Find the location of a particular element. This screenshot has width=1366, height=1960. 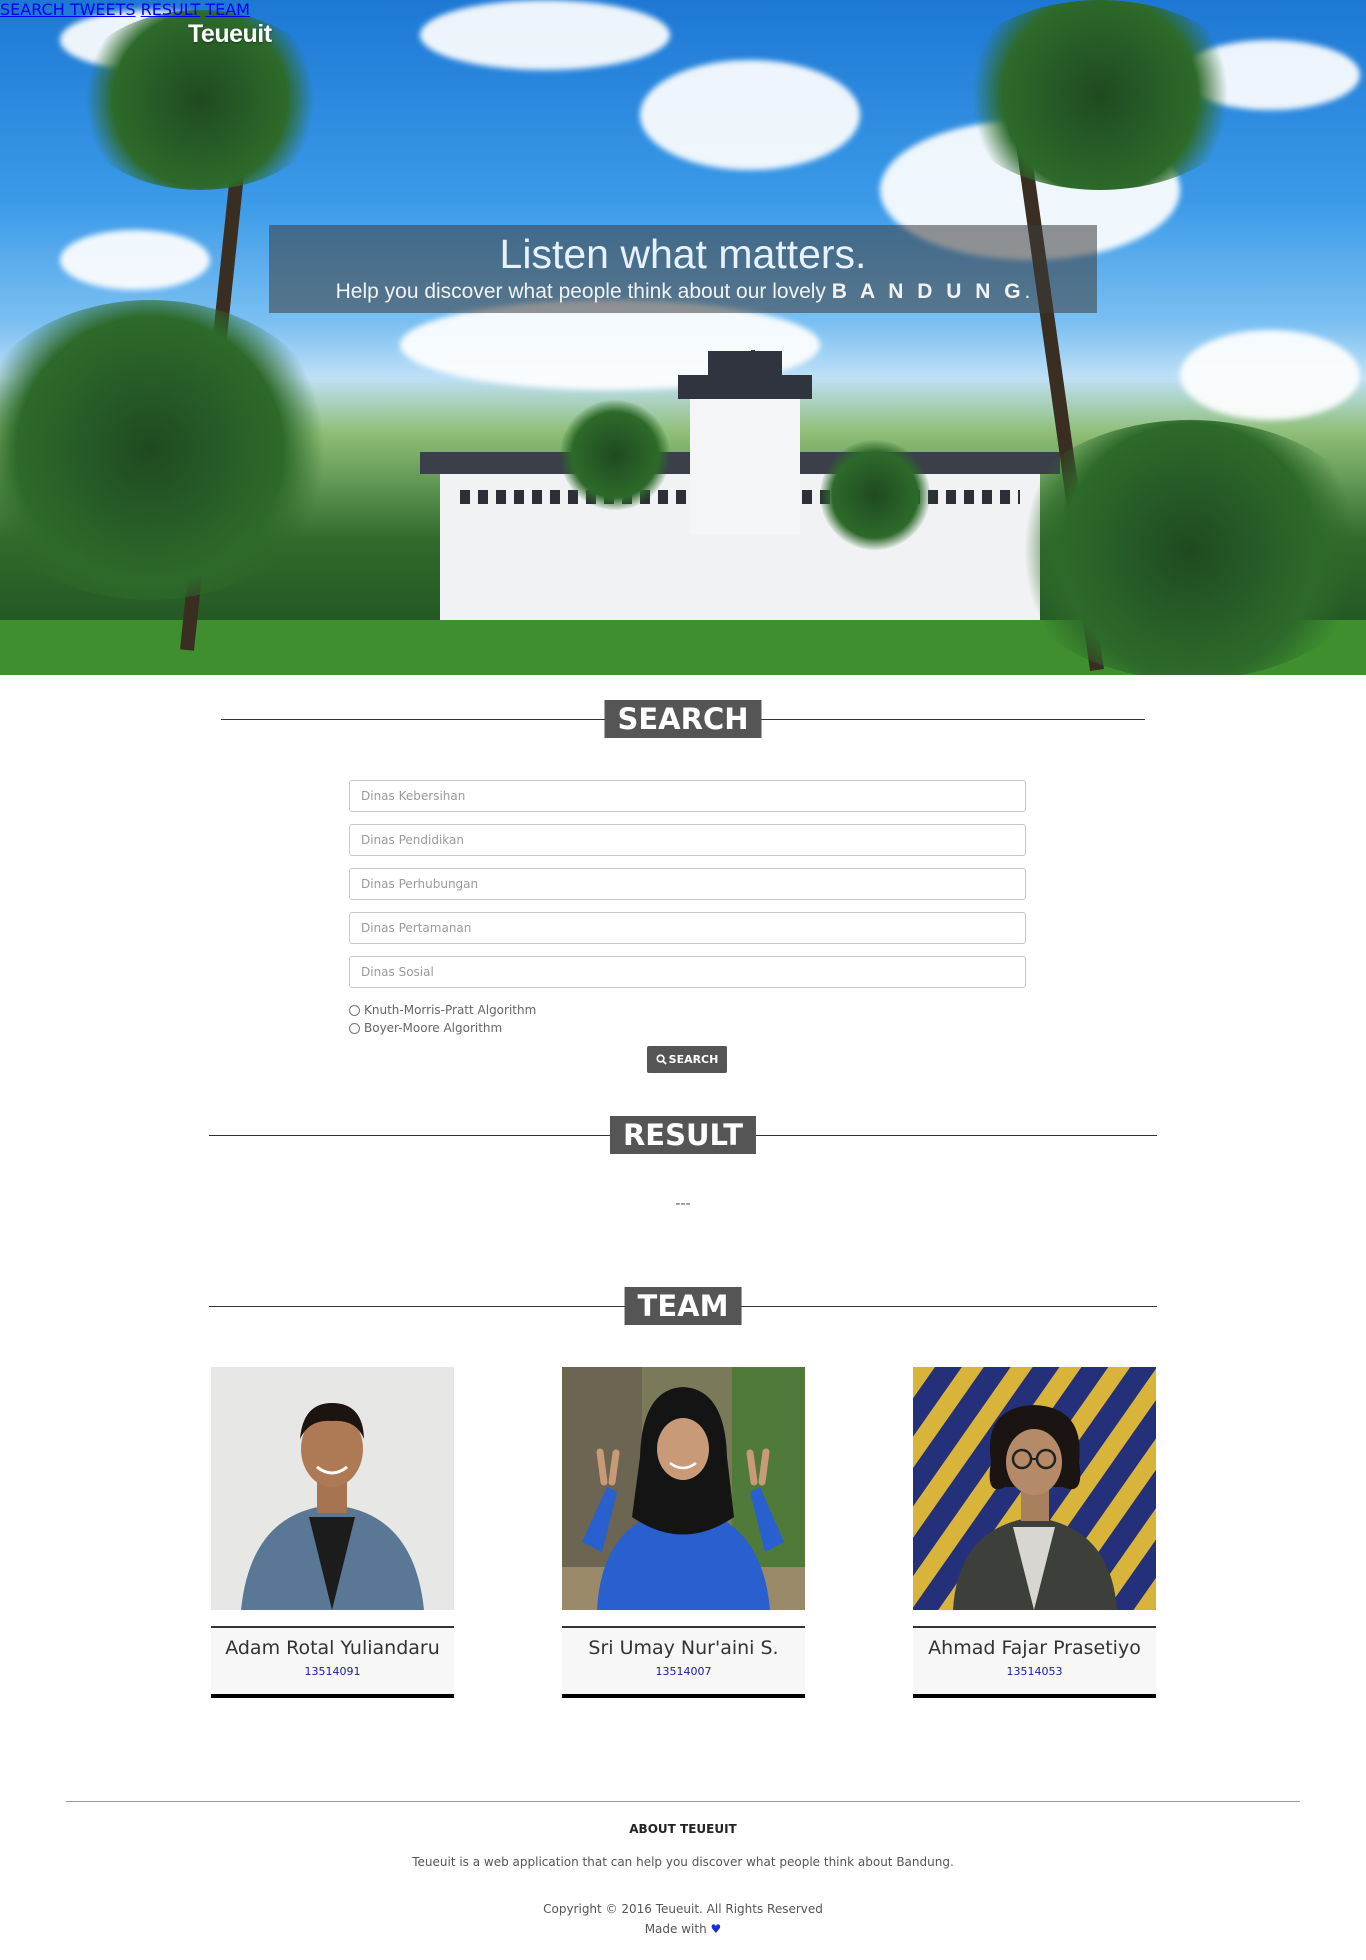

brand-logo: Teueuit is located at coordinates (230, 34).